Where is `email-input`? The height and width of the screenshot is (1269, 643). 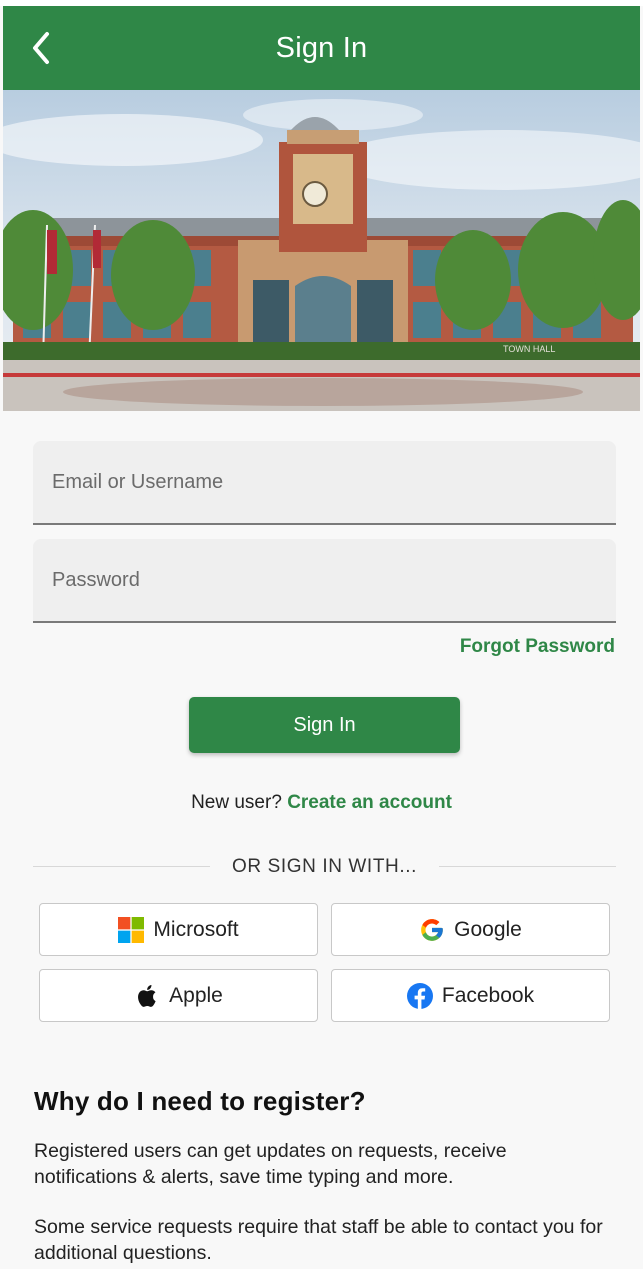
email-input is located at coordinates (324, 482).